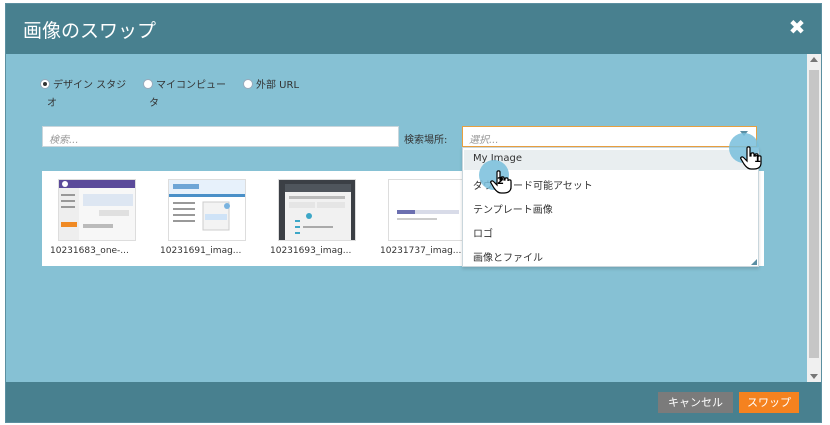  What do you see at coordinates (45, 84) in the screenshot?
I see `radio-checked-icon` at bounding box center [45, 84].